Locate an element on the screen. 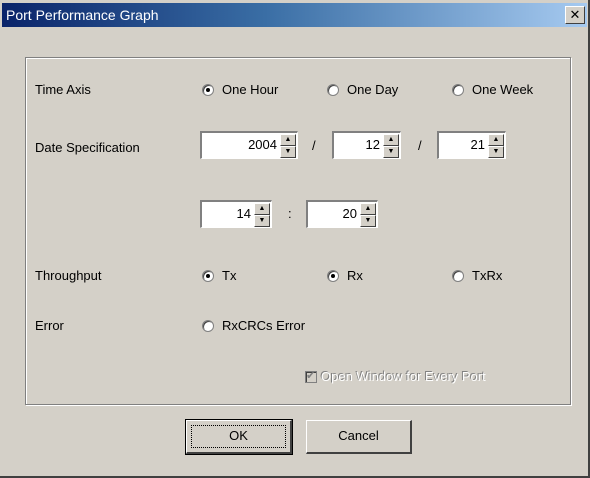 Image resolution: width=590 pixels, height=478 pixels. throughput-label: Throughput is located at coordinates (68, 275).